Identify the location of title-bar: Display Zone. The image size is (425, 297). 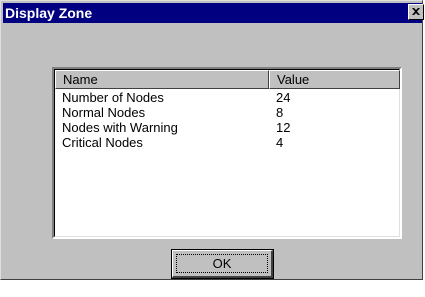
(213, 13).